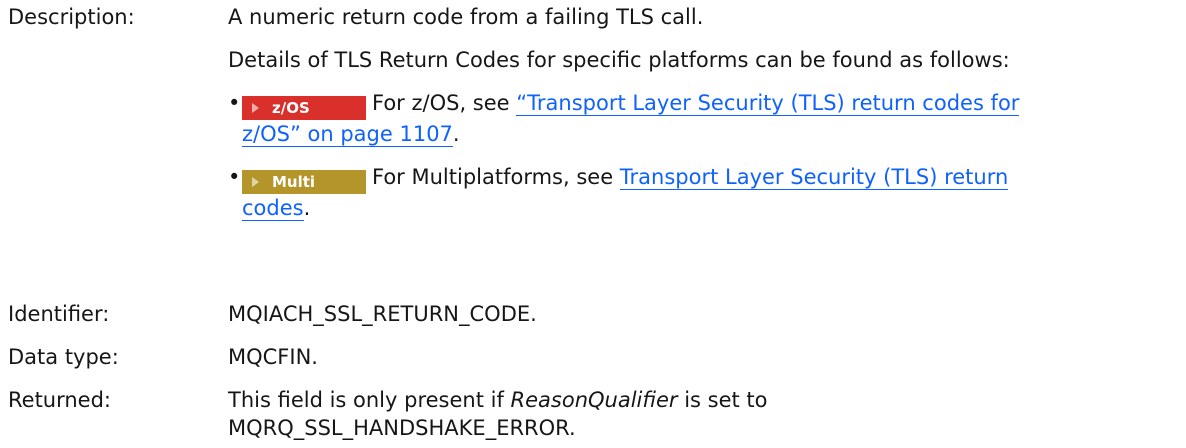  What do you see at coordinates (814, 177) in the screenshot?
I see `multi-tls-link: Transport Layer Security (TLS) return` at bounding box center [814, 177].